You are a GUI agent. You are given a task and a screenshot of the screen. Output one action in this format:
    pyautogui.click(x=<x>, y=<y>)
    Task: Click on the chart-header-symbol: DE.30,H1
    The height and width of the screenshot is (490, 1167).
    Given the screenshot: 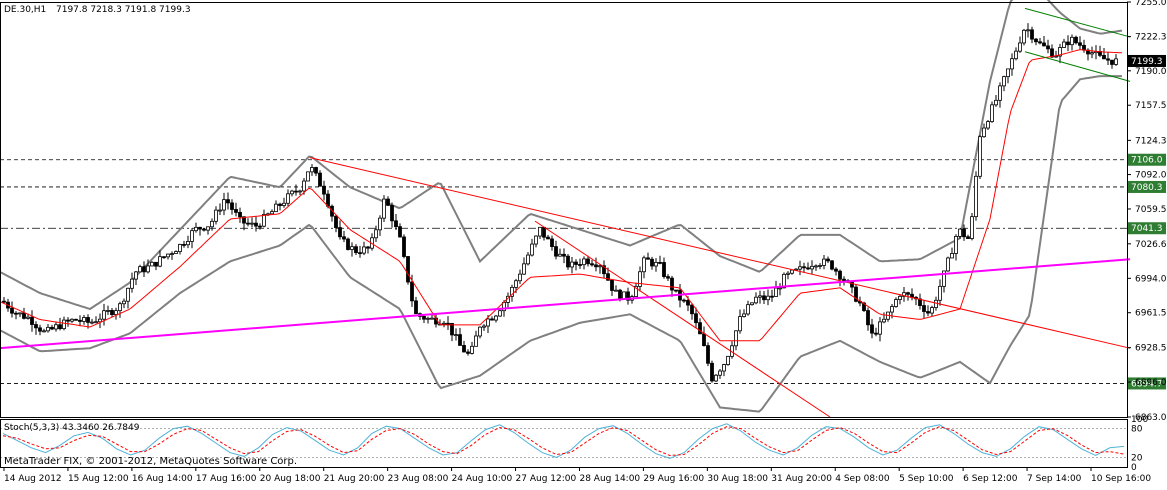 What is the action you would take?
    pyautogui.click(x=25, y=10)
    